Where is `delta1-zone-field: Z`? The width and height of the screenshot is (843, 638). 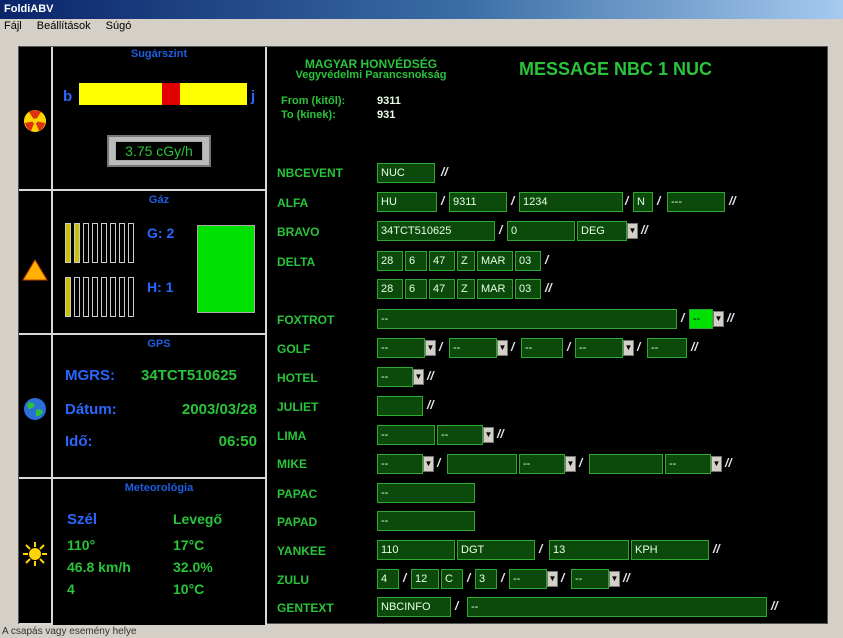
delta1-zone-field: Z is located at coordinates (466, 261).